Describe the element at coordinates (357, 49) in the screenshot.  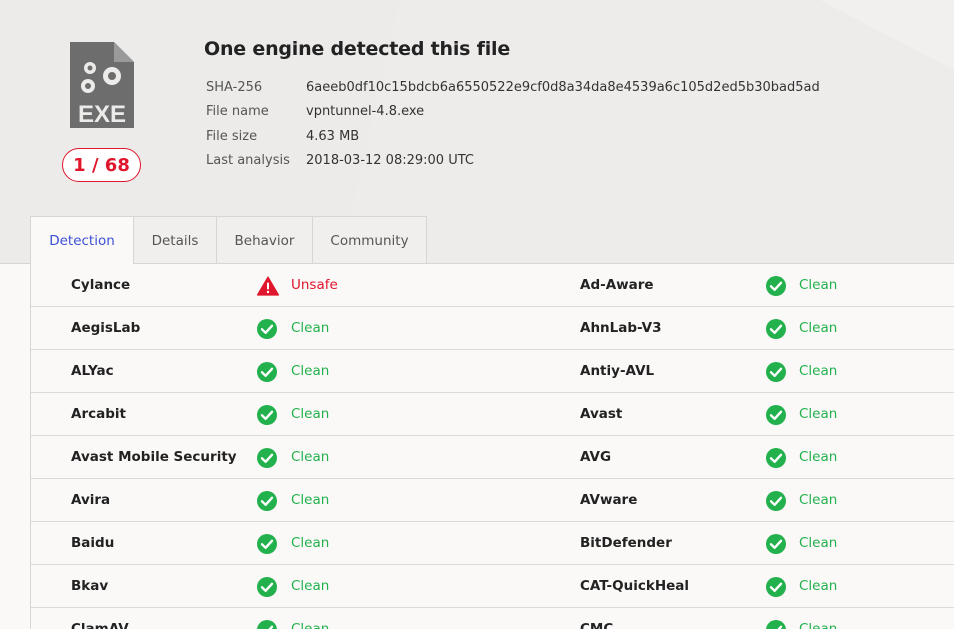
I see `page-title: One engine detected this file` at that location.